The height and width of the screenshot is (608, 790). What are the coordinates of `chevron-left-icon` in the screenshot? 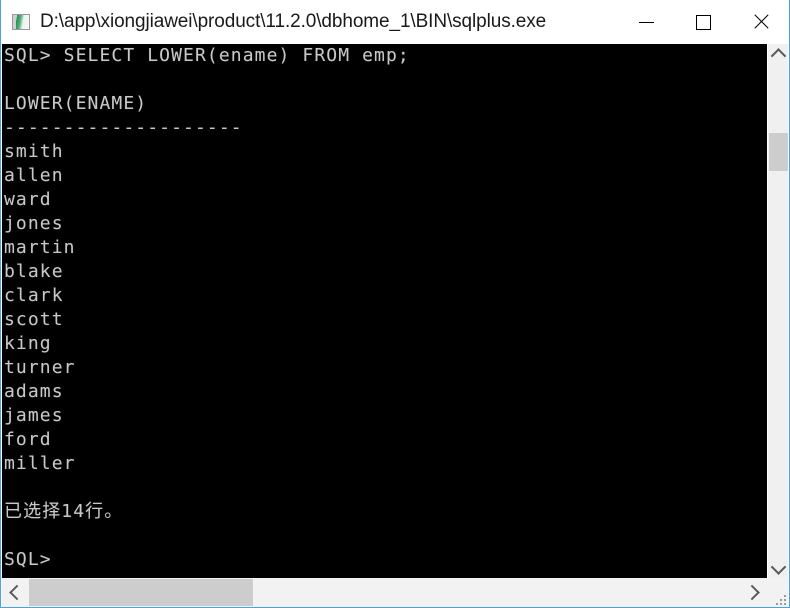 It's located at (16, 592).